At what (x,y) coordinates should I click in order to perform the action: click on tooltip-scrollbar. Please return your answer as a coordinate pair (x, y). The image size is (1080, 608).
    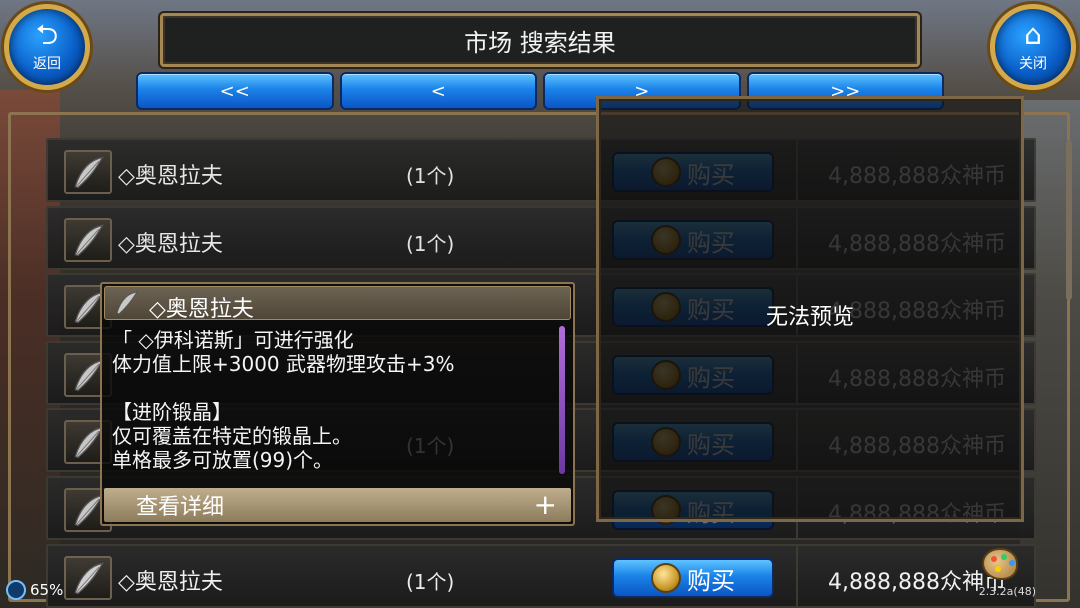
    Looking at the image, I should click on (562, 400).